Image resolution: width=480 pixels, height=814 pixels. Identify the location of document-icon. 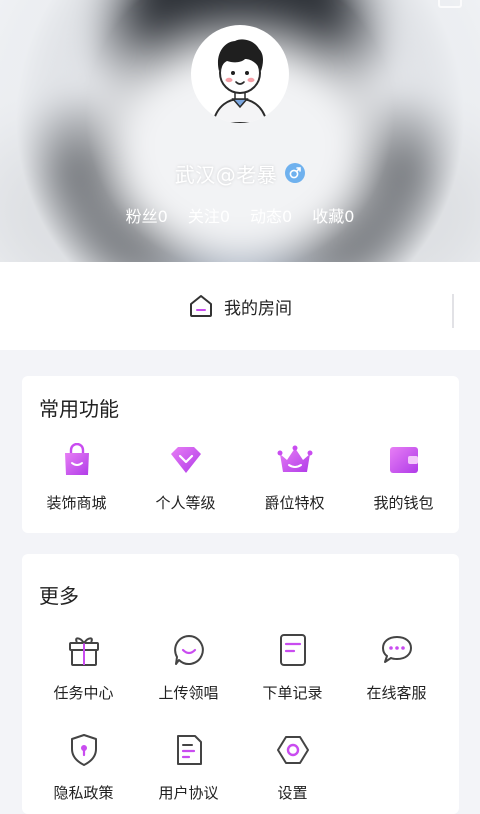
(293, 650).